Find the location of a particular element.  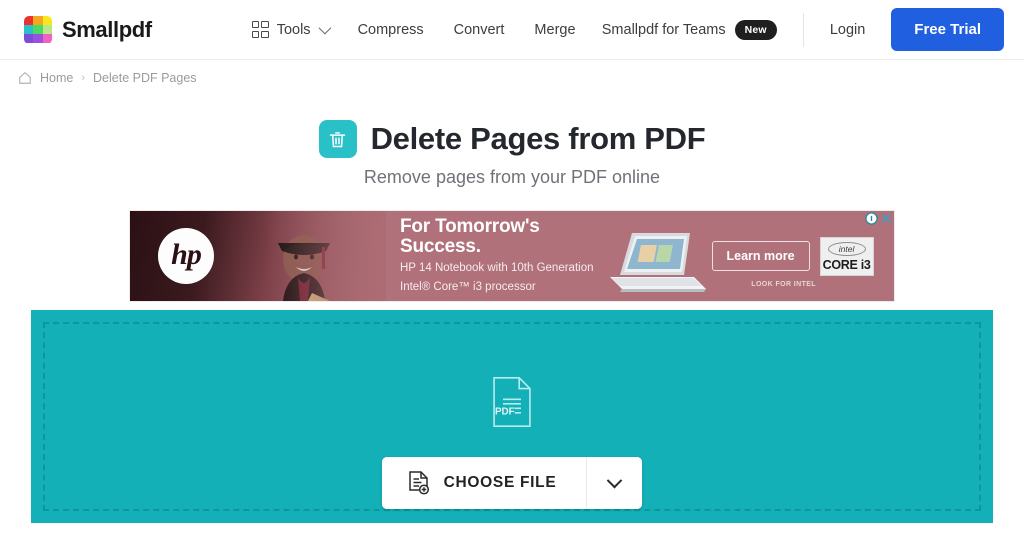

page-title: Delete Pages from PDF is located at coordinates (538, 138).